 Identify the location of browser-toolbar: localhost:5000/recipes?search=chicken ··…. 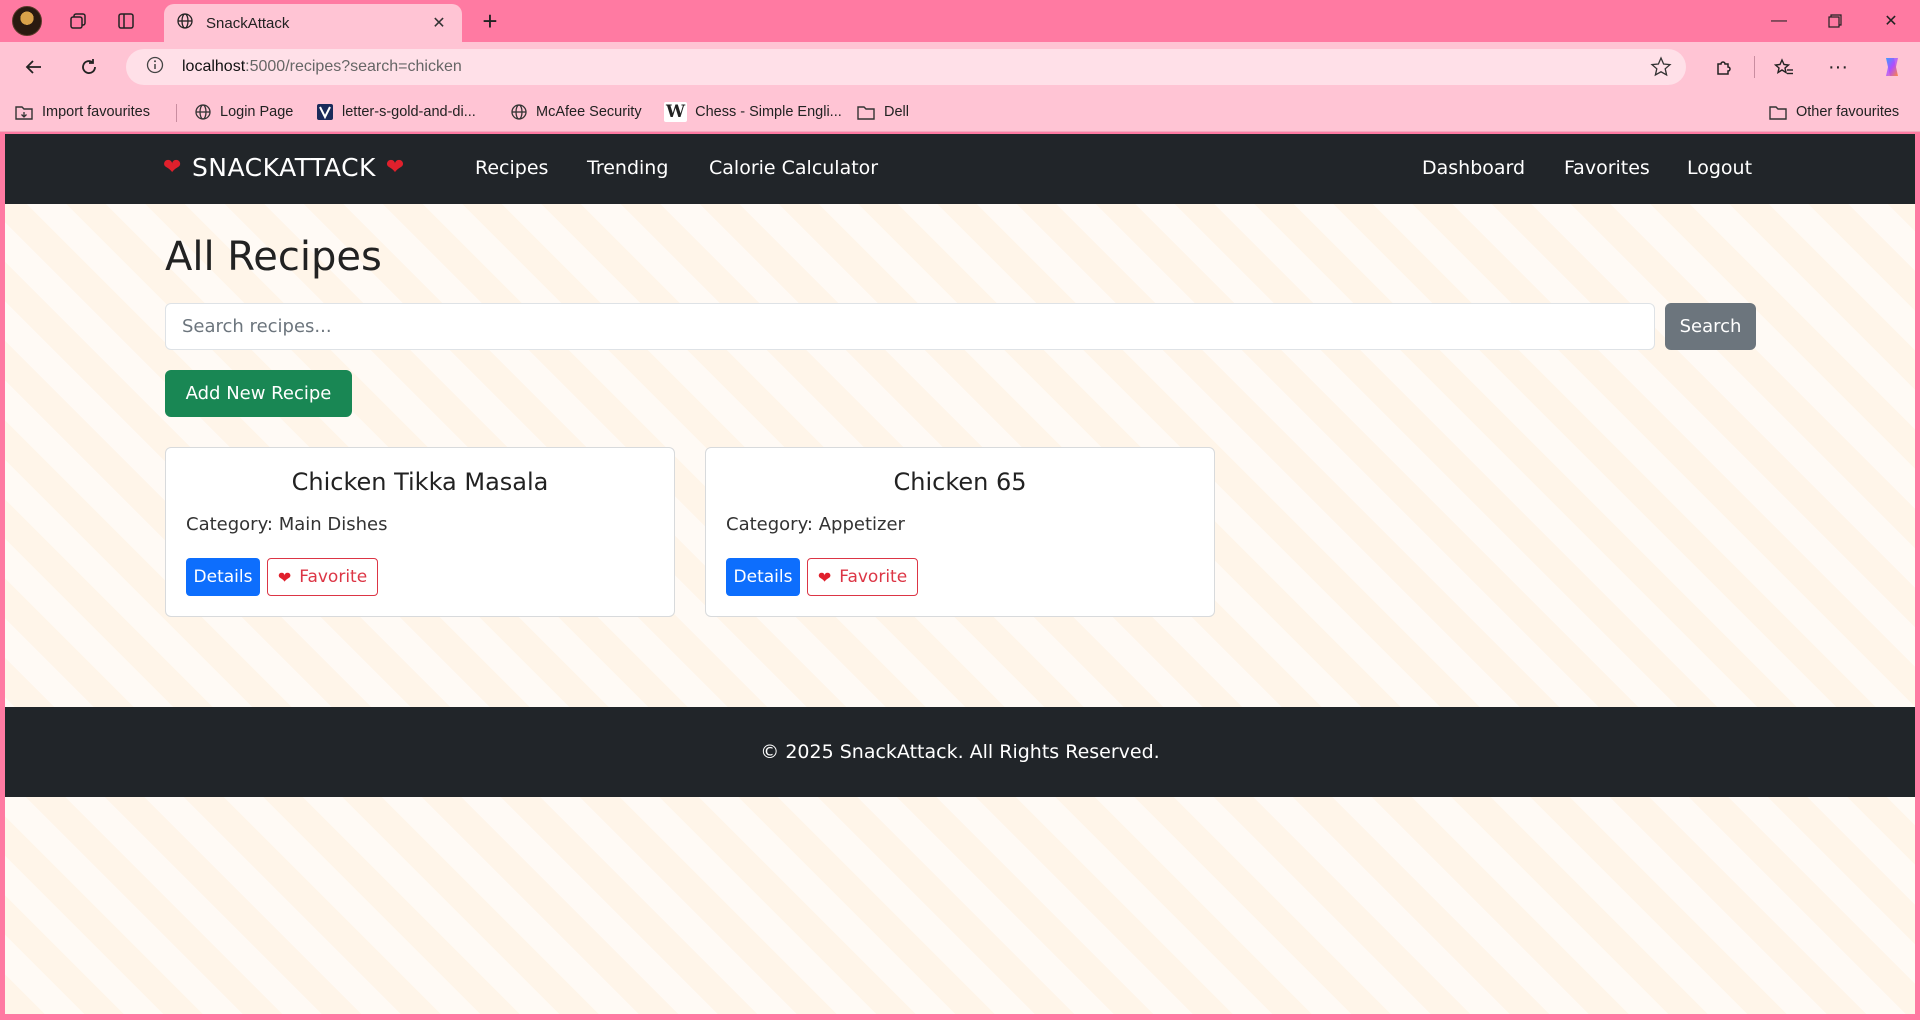
(960, 67).